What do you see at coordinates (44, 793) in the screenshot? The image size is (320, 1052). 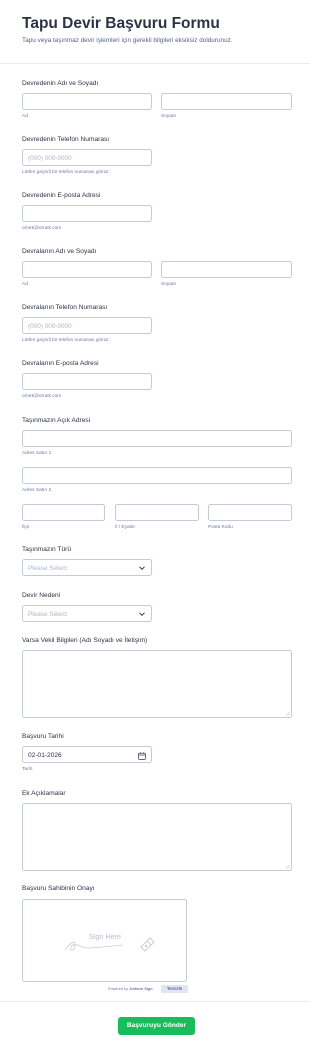 I see `notes-label: Ek Açıklamalar` at bounding box center [44, 793].